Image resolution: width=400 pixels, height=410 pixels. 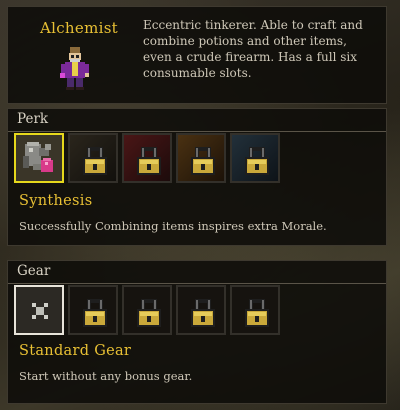 I want to click on x-icon, so click(x=40, y=311).